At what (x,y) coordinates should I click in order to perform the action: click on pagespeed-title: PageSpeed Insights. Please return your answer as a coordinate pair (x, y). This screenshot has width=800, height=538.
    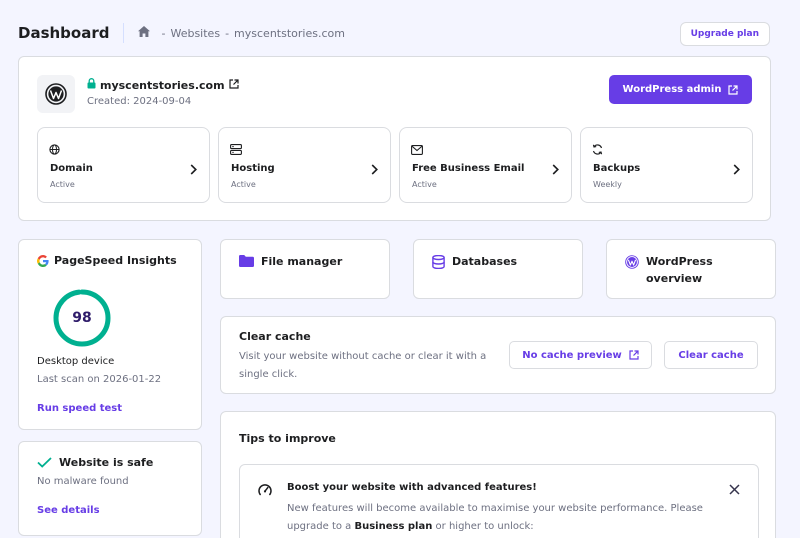
    Looking at the image, I should click on (107, 260).